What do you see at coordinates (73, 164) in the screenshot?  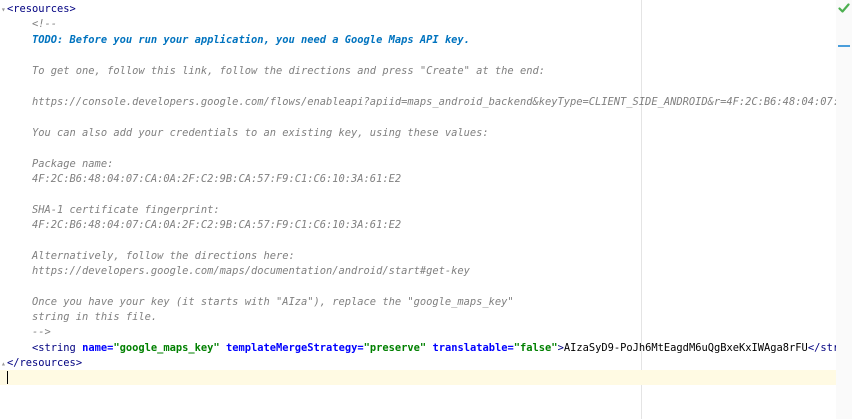 I see `comment-text: Package name:` at bounding box center [73, 164].